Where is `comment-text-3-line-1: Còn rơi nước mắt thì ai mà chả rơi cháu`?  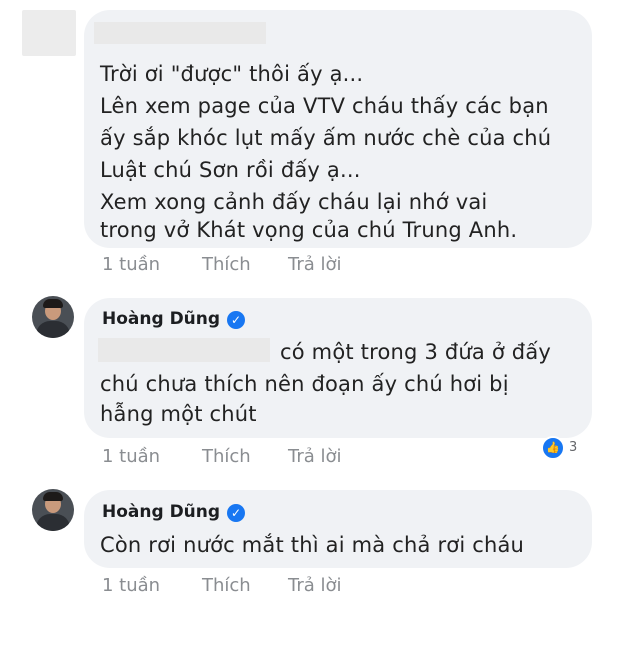
comment-text-3-line-1: Còn rơi nước mắt thì ai mà chả rơi cháu is located at coordinates (312, 545).